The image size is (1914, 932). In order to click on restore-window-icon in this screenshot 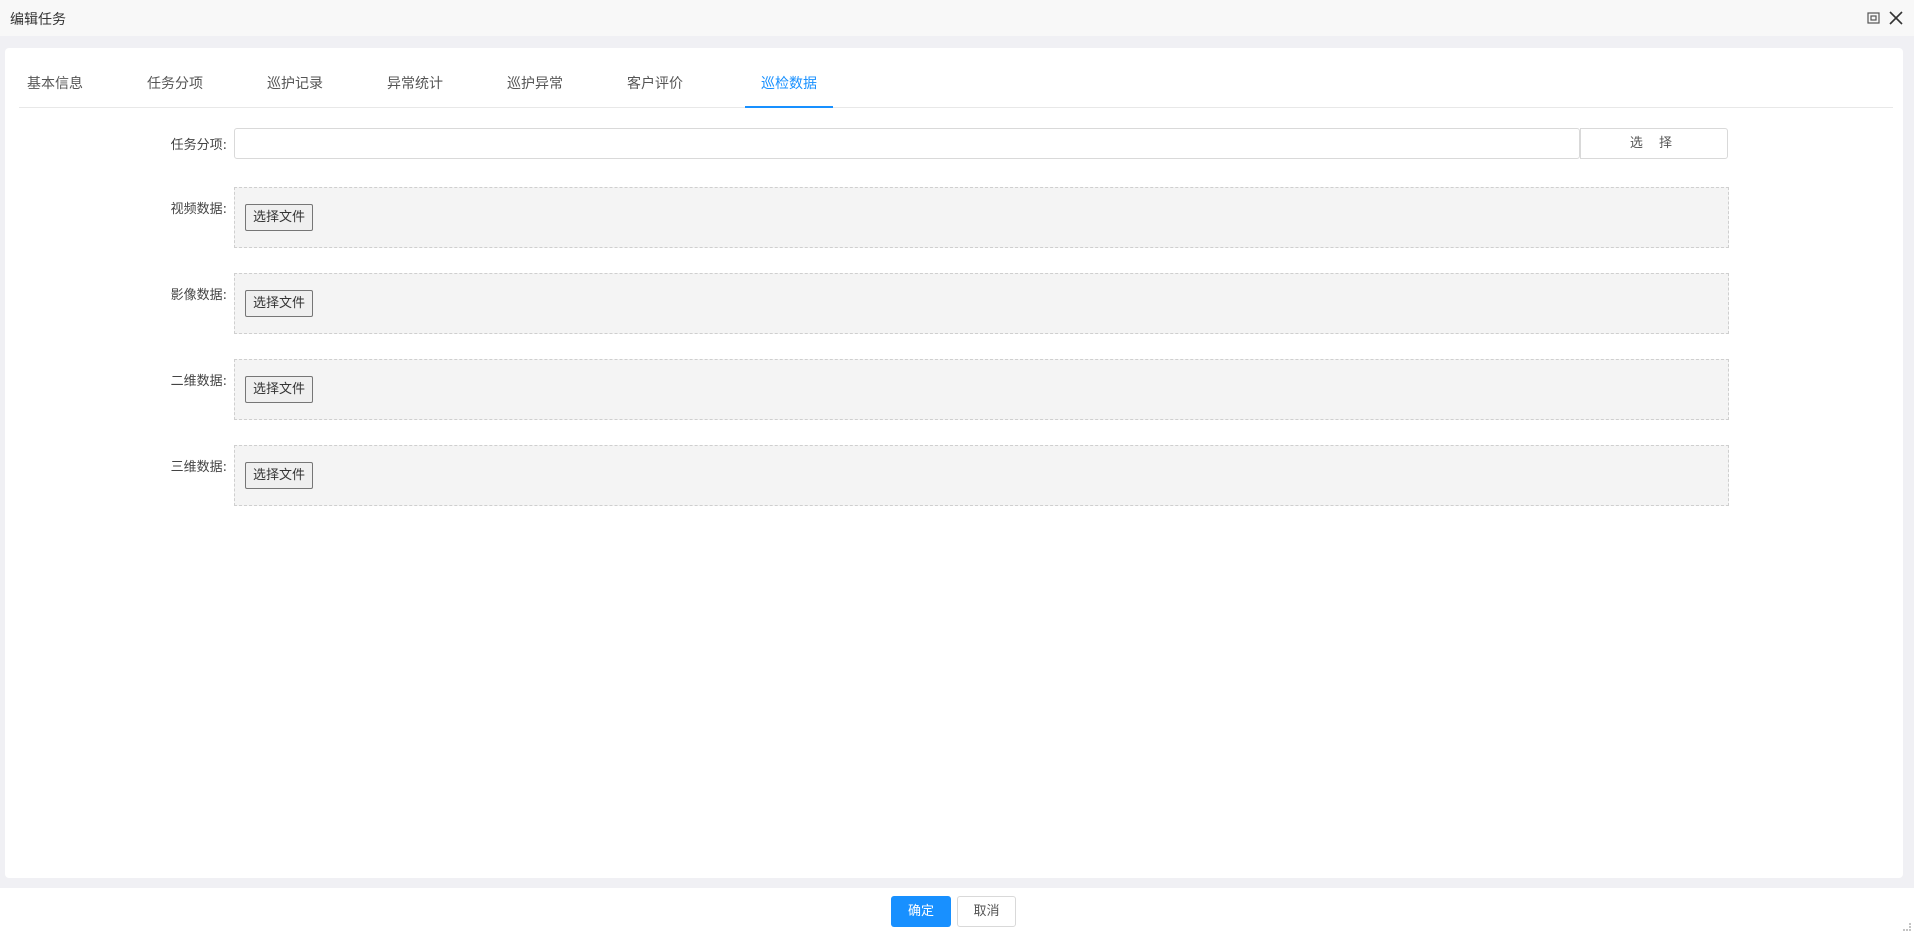, I will do `click(1874, 18)`.